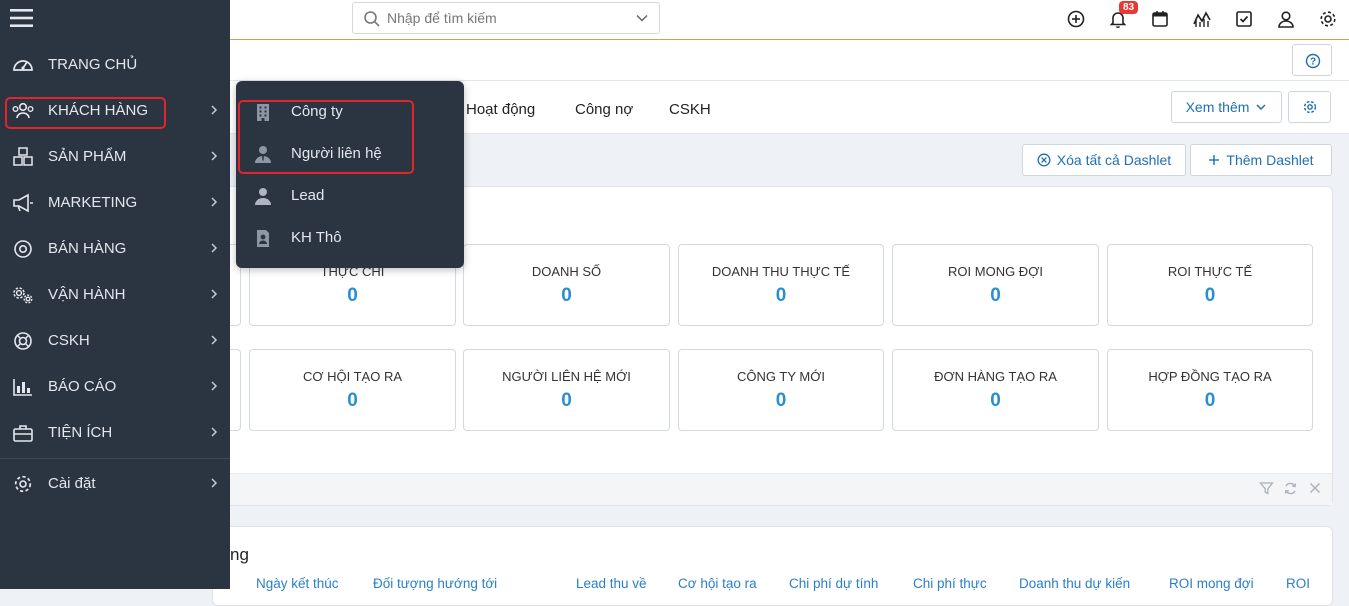  What do you see at coordinates (85, 113) in the screenshot?
I see `highlight-khach-hang` at bounding box center [85, 113].